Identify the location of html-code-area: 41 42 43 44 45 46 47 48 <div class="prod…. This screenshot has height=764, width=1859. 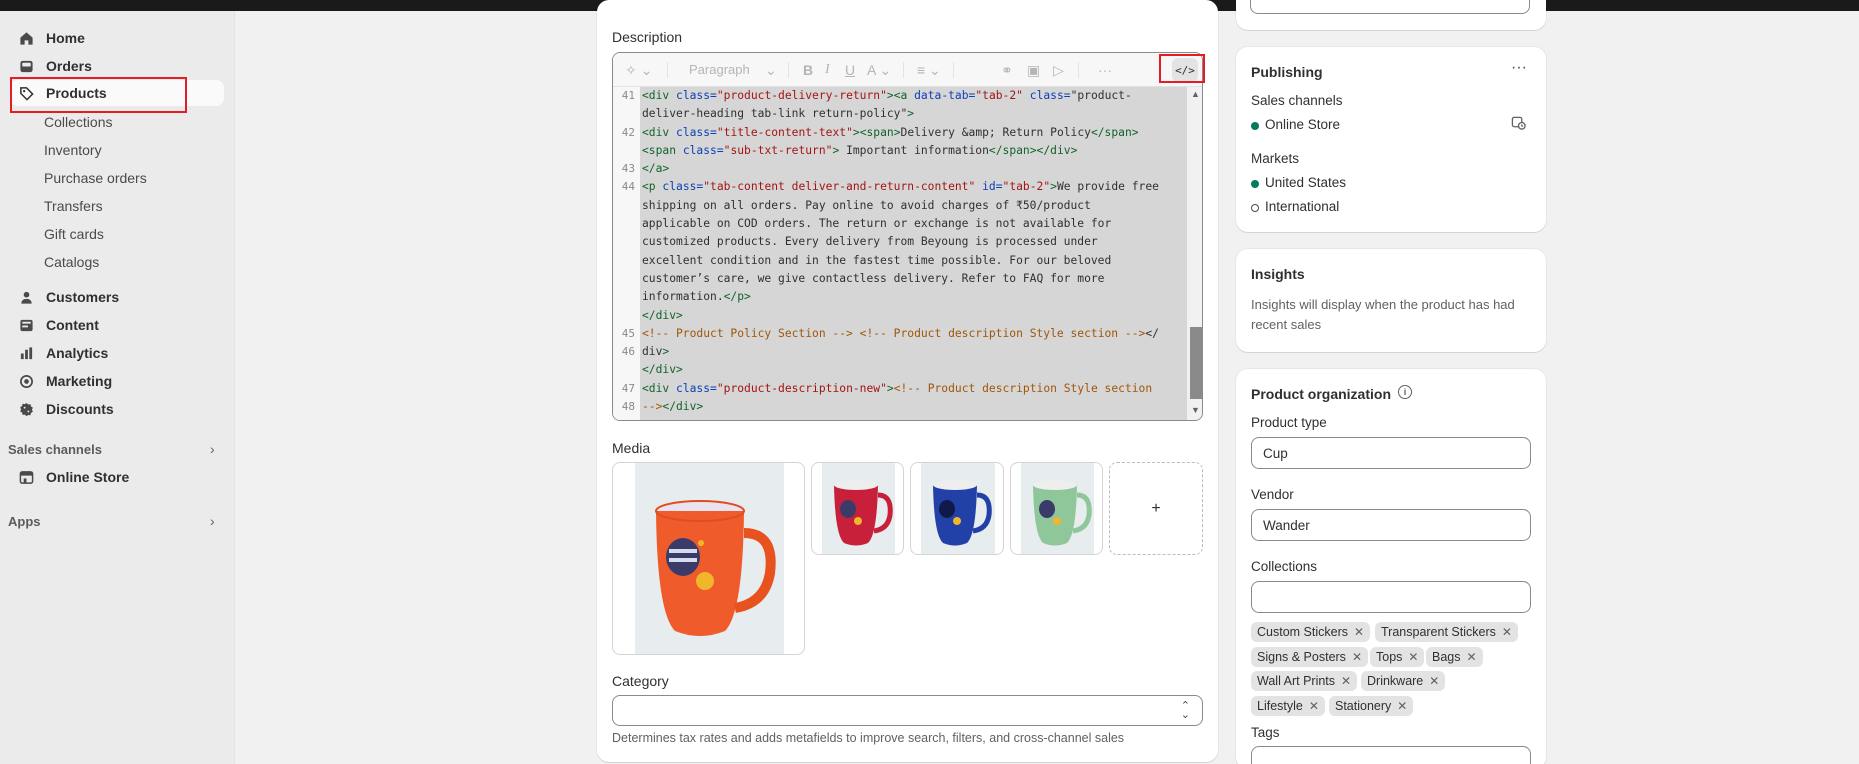
(900, 253).